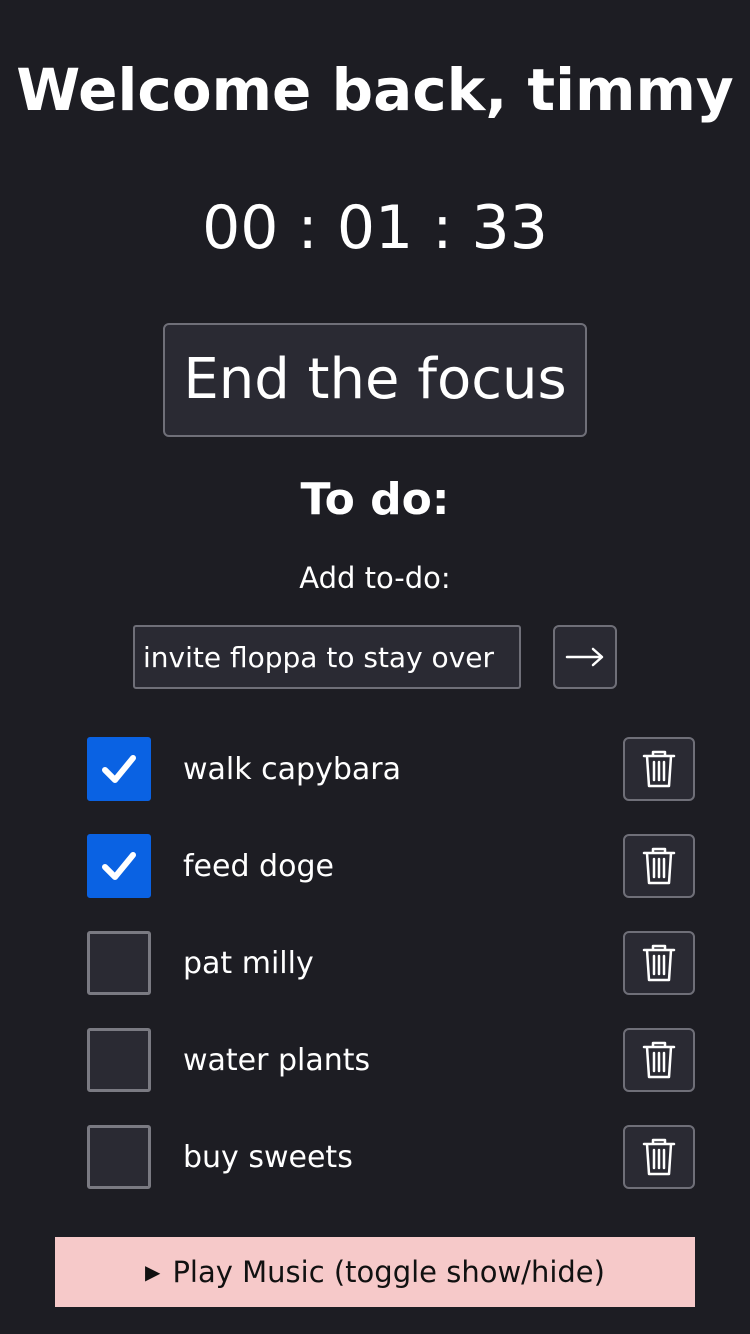 This screenshot has width=750, height=1334. I want to click on todo-label: pat milly, so click(248, 963).